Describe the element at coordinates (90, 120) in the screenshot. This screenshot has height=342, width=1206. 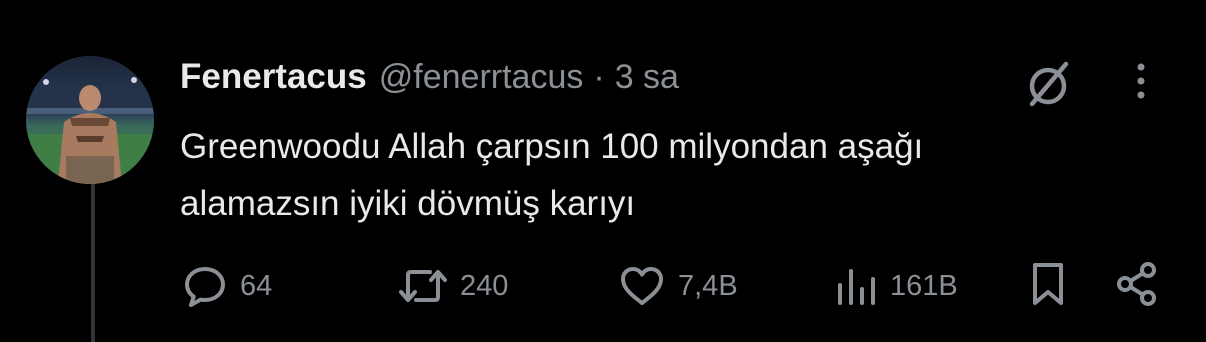
I see `avatar` at that location.